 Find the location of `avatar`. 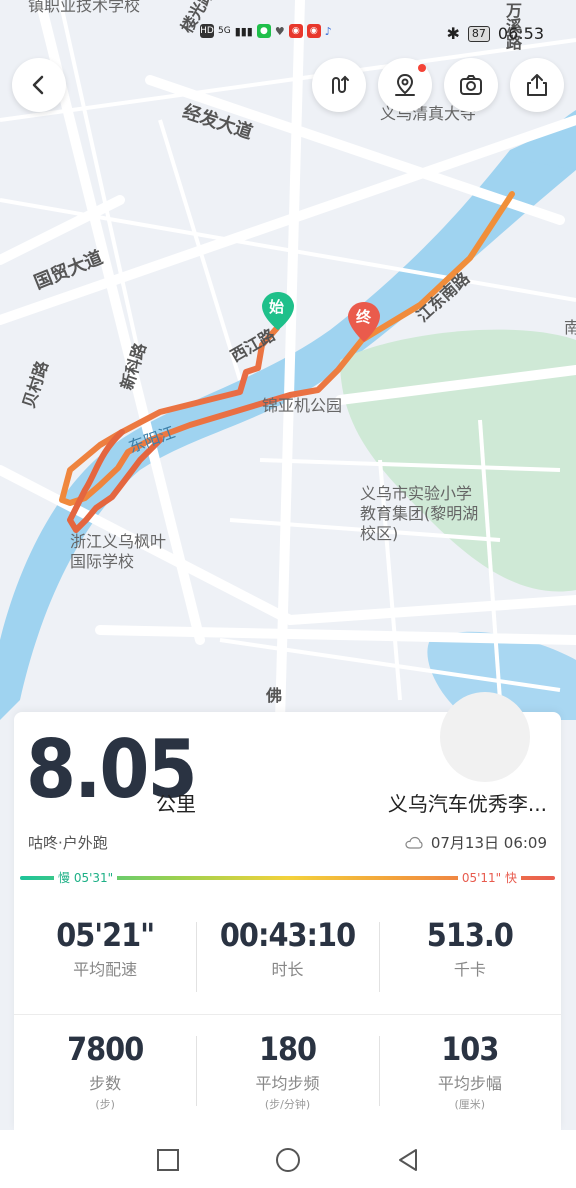

avatar is located at coordinates (485, 737).